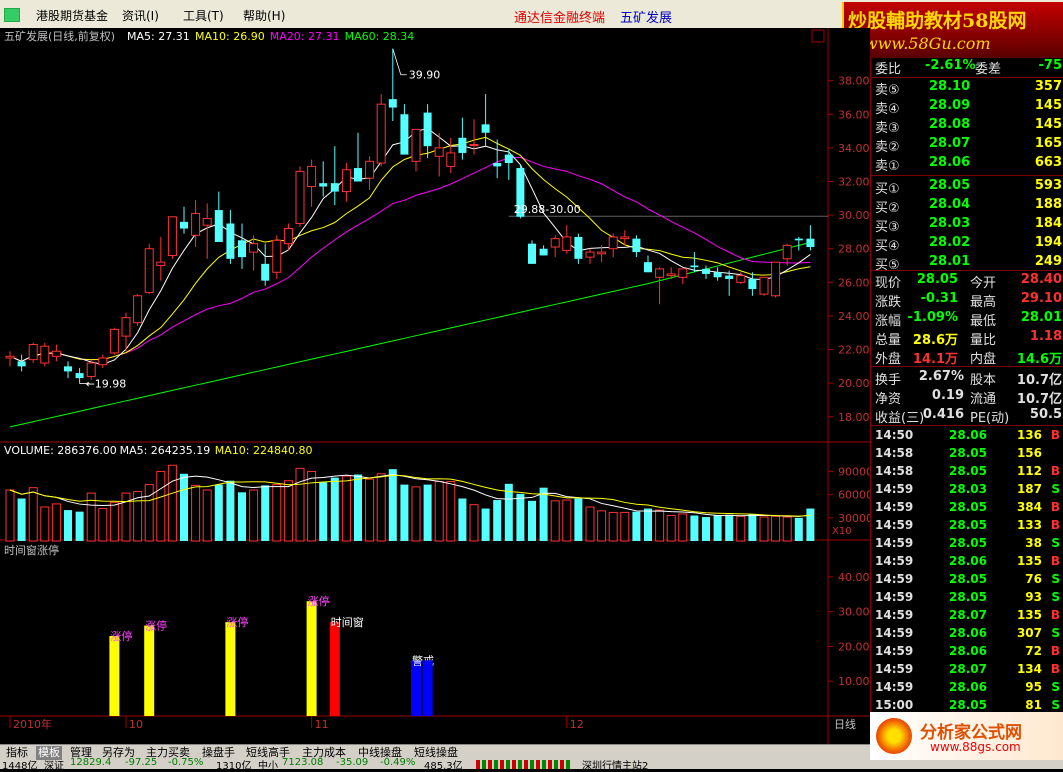  What do you see at coordinates (524, 764) in the screenshot?
I see `market-breadth-icon` at bounding box center [524, 764].